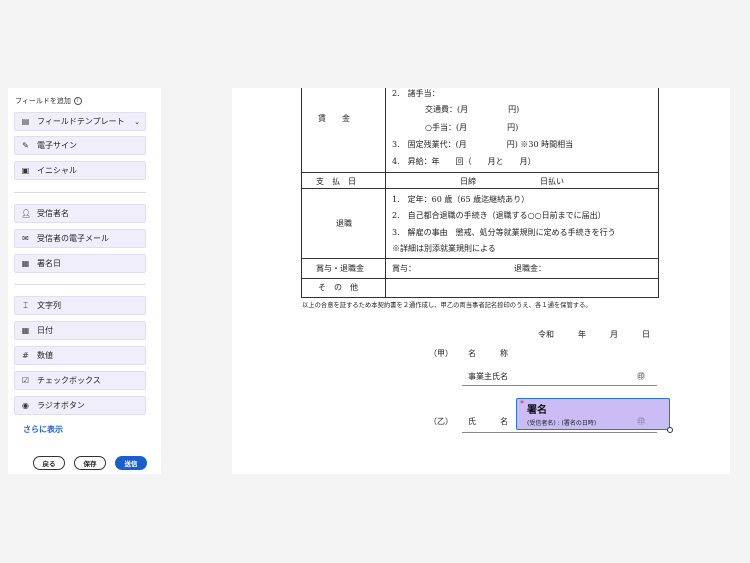 Image resolution: width=750 pixels, height=563 pixels. I want to click on person-name-label: 氏 名, so click(488, 421).